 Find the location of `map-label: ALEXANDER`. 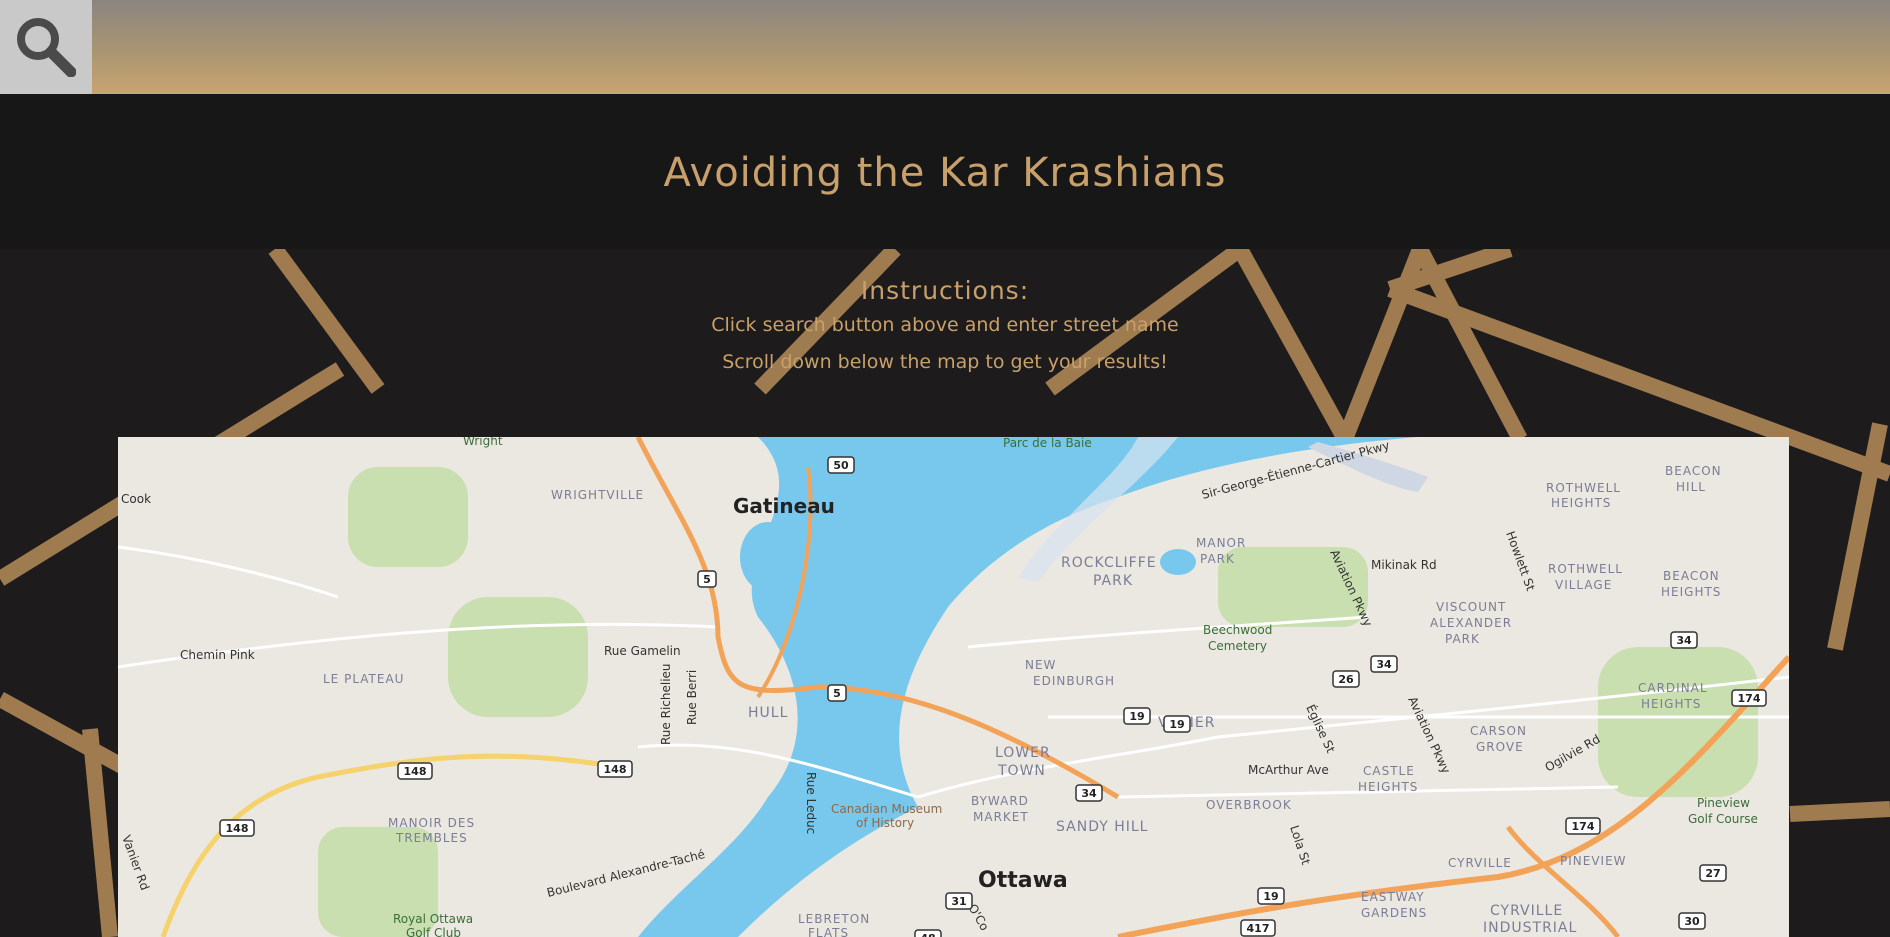

map-label: ALEXANDER is located at coordinates (1471, 623).